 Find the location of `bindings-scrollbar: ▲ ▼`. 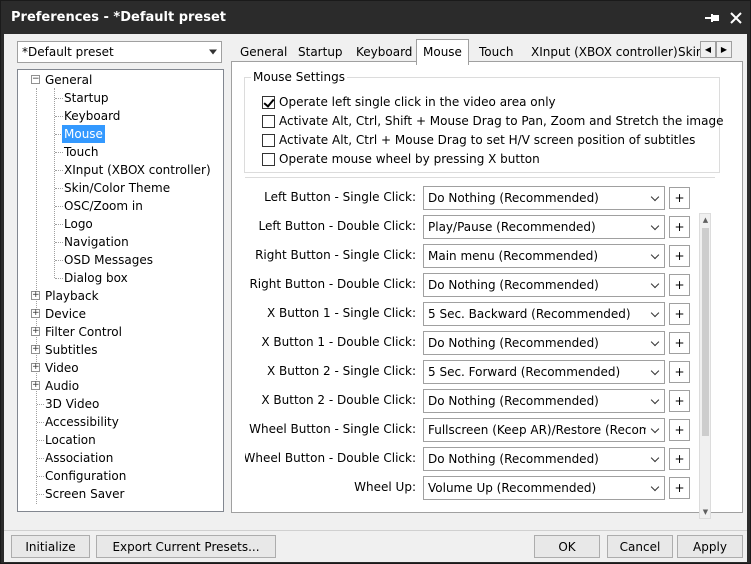

bindings-scrollbar: ▲ ▼ is located at coordinates (705, 366).